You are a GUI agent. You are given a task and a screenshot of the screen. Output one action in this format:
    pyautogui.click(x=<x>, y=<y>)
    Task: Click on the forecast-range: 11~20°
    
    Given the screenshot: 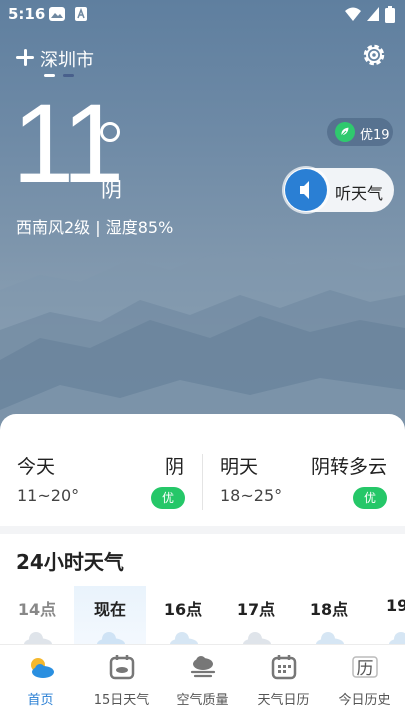 What is the action you would take?
    pyautogui.click(x=48, y=495)
    